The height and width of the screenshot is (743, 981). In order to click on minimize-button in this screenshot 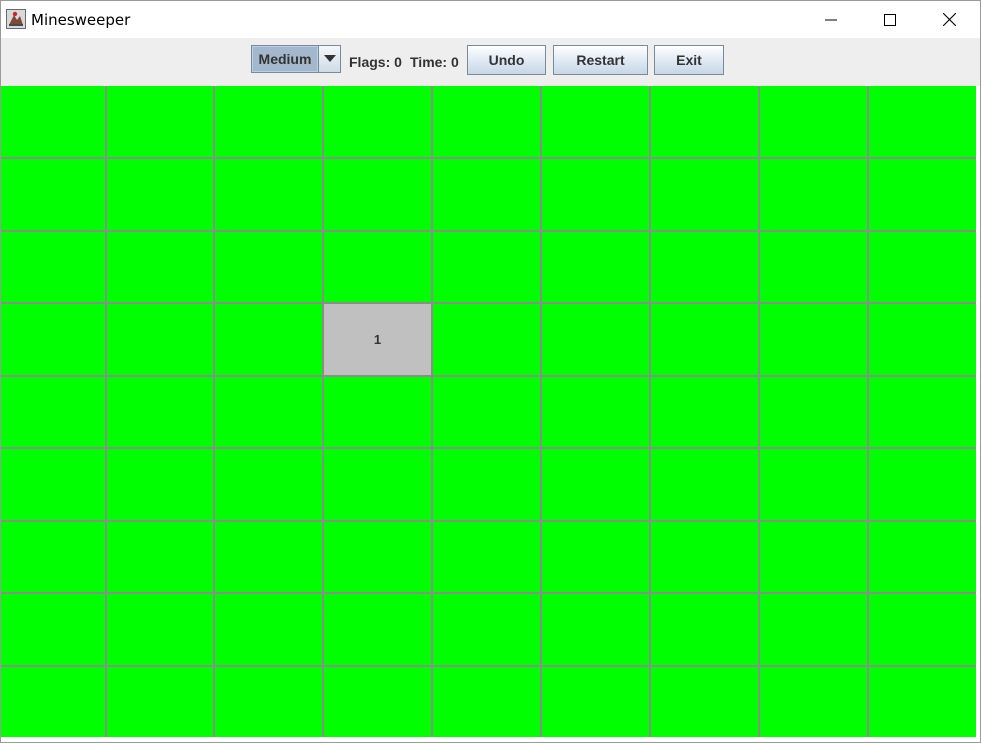, I will do `click(831, 19)`.